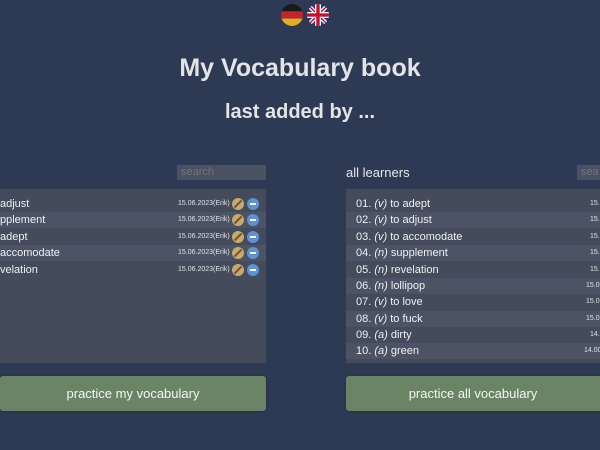  I want to click on item-number: 06., so click(364, 286).